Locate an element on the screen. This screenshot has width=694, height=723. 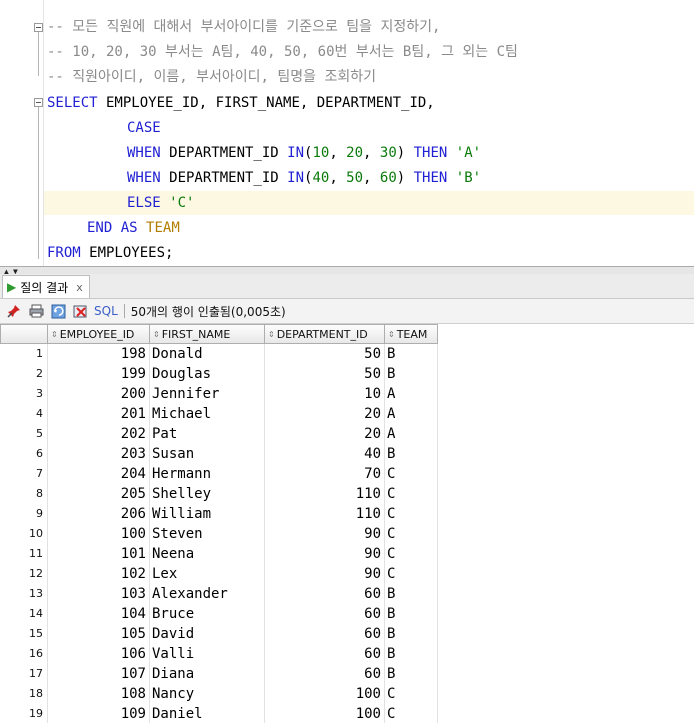
first-name-cell: David is located at coordinates (207, 634).